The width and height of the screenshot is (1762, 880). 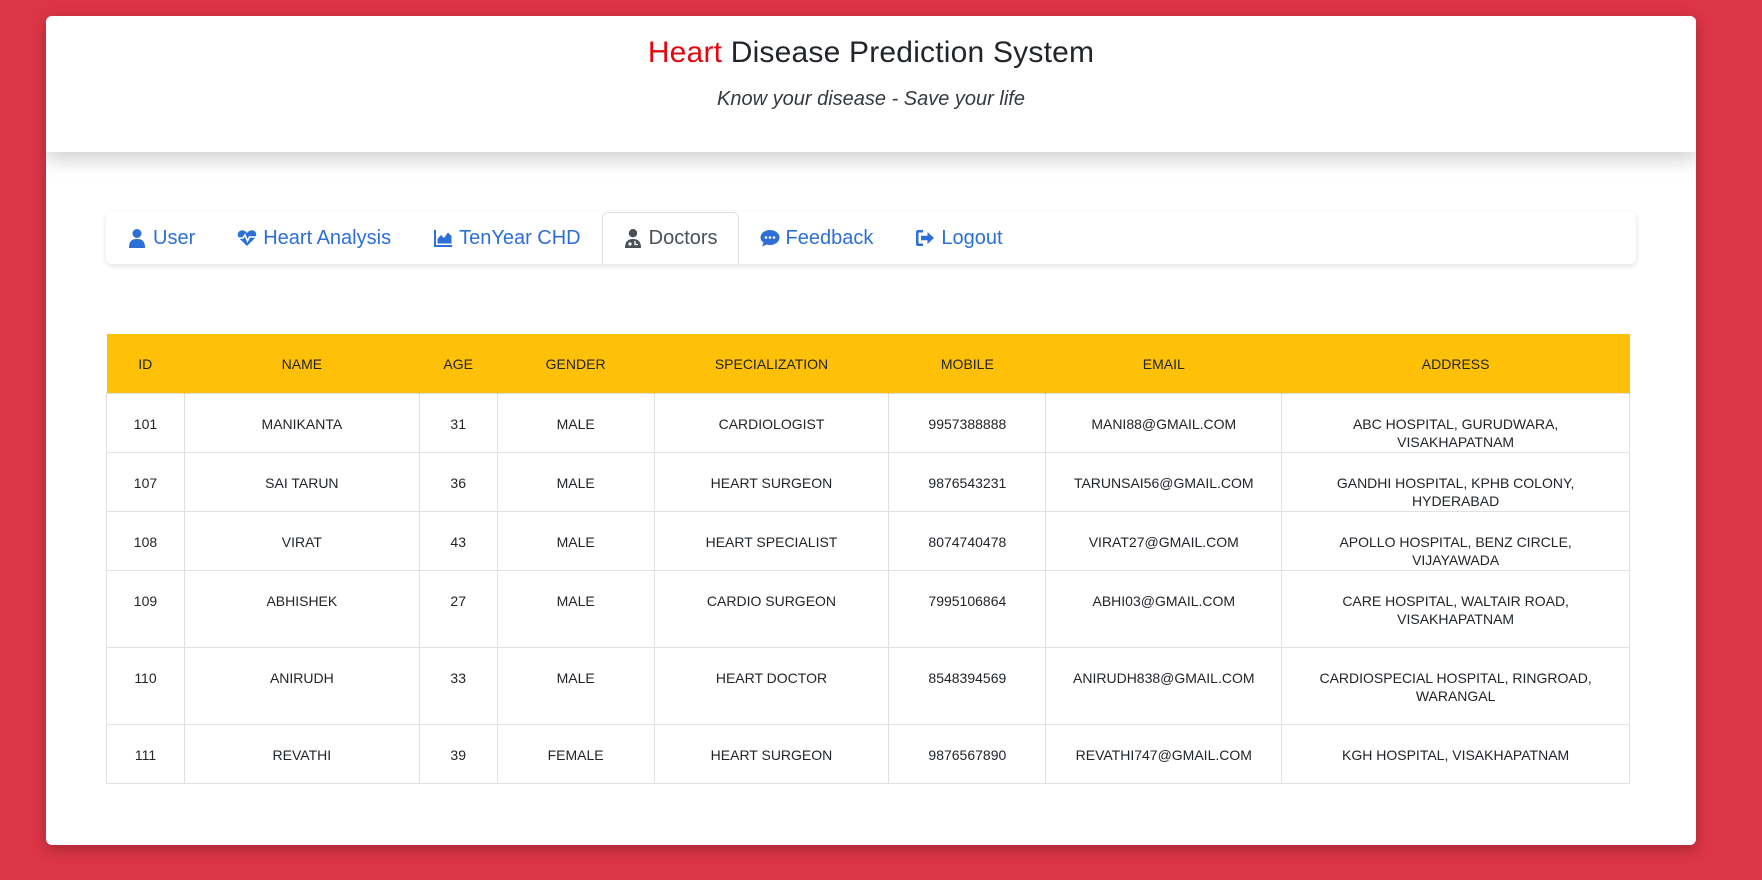 I want to click on column-header-age: AGE, so click(x=458, y=364).